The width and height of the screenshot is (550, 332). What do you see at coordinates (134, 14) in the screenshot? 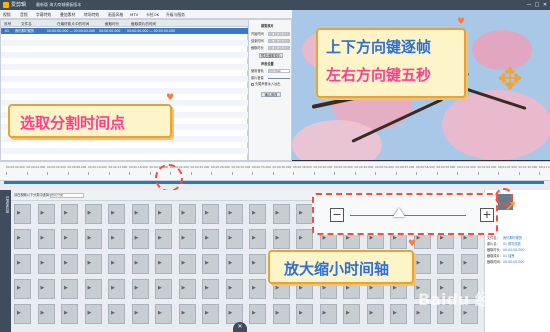
I see `tab-mtv: MTV` at bounding box center [134, 14].